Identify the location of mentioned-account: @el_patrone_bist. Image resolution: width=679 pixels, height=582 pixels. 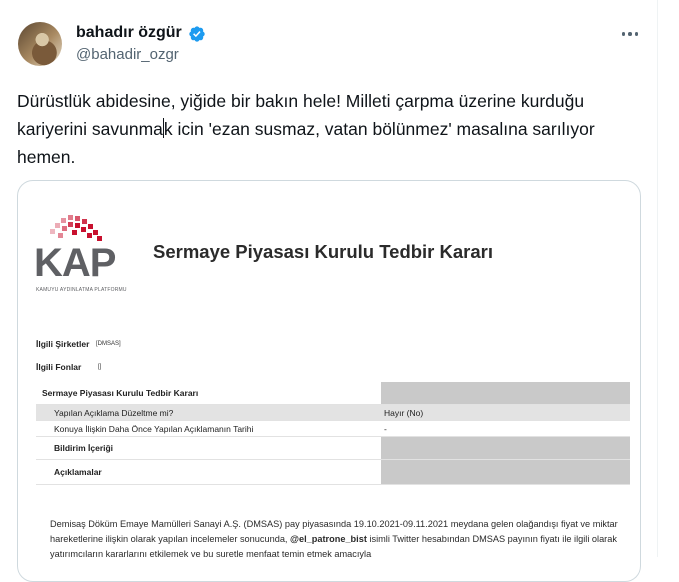
(328, 539).